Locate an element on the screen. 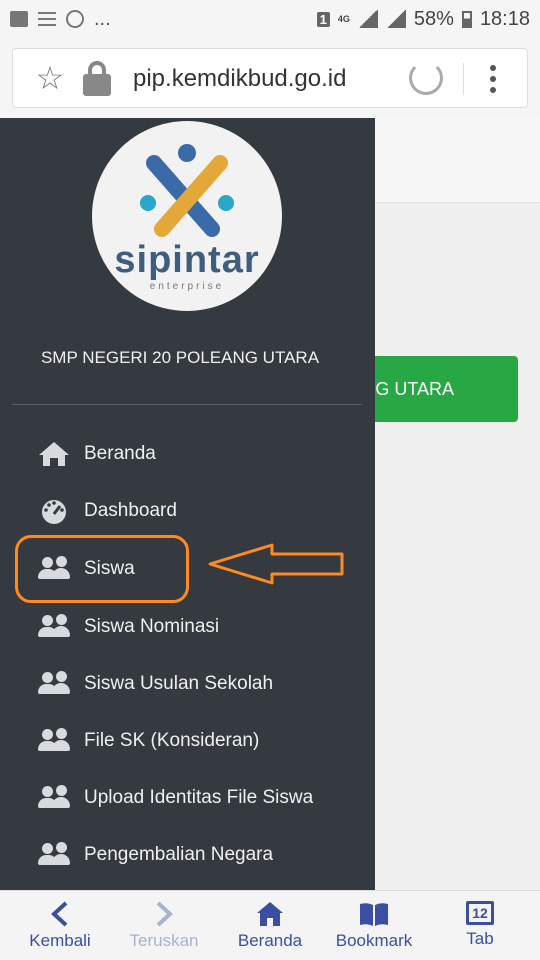  menu-item-beranda: Beranda is located at coordinates (97, 454).